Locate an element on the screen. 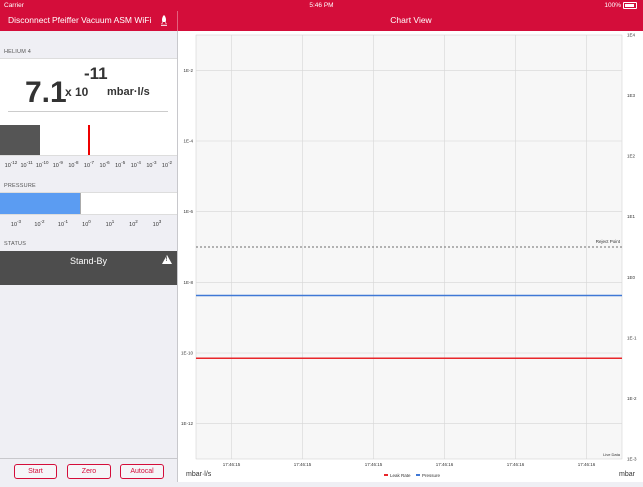 The height and width of the screenshot is (487, 643). status-bar: Carrier 5:46 PM 100% is located at coordinates (321, 5).